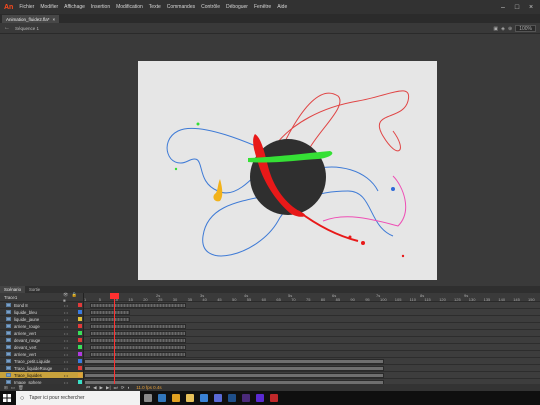  I want to click on zoom-select: 100%, so click(525, 28).